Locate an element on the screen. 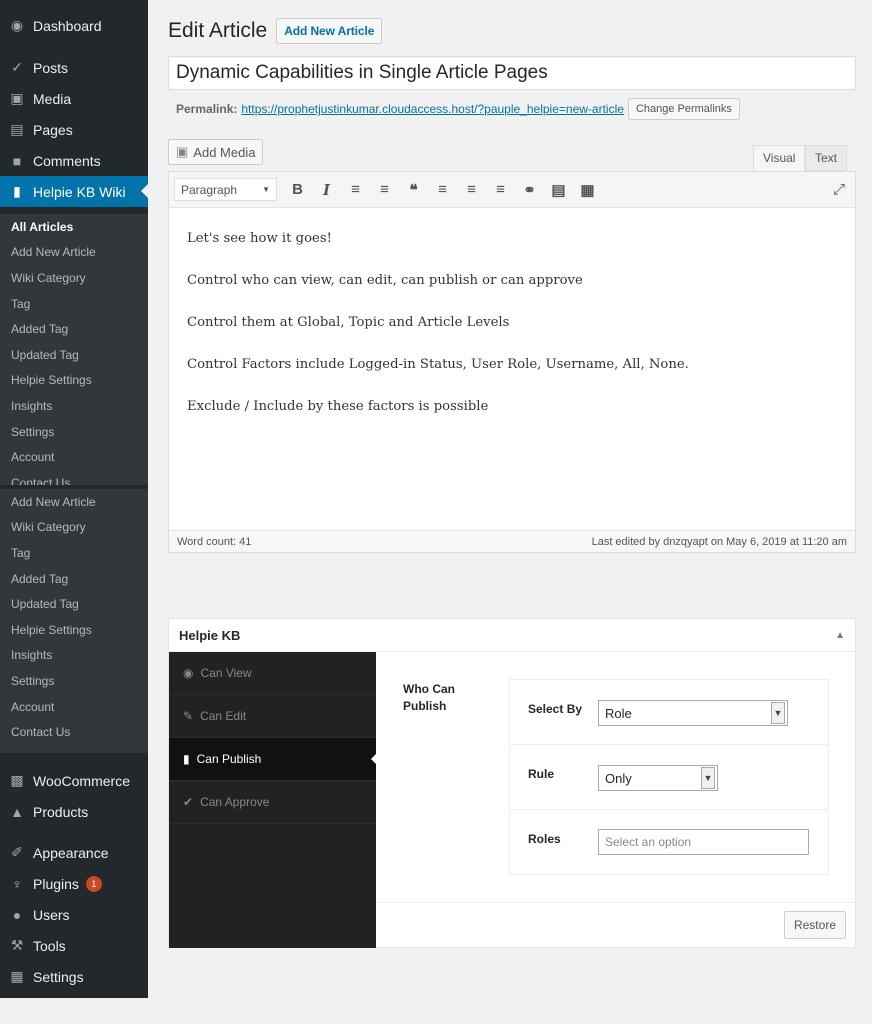 This screenshot has height=1024, width=872. link-icon: ⚭ is located at coordinates (529, 190).